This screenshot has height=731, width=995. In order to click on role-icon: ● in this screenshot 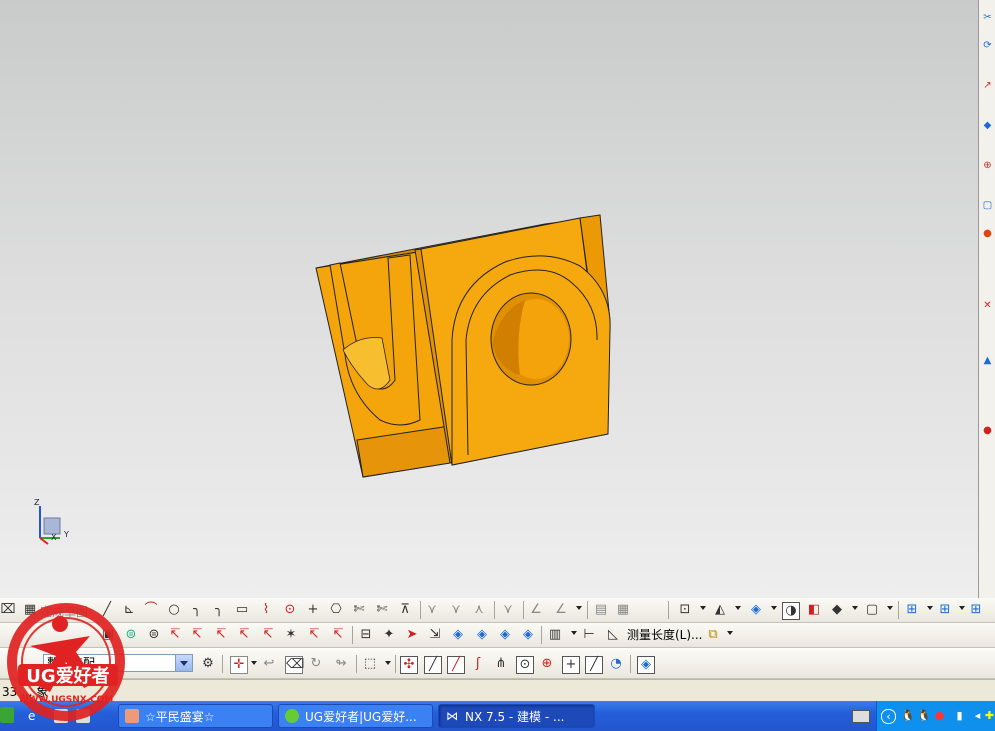, I will do `click(987, 233)`.